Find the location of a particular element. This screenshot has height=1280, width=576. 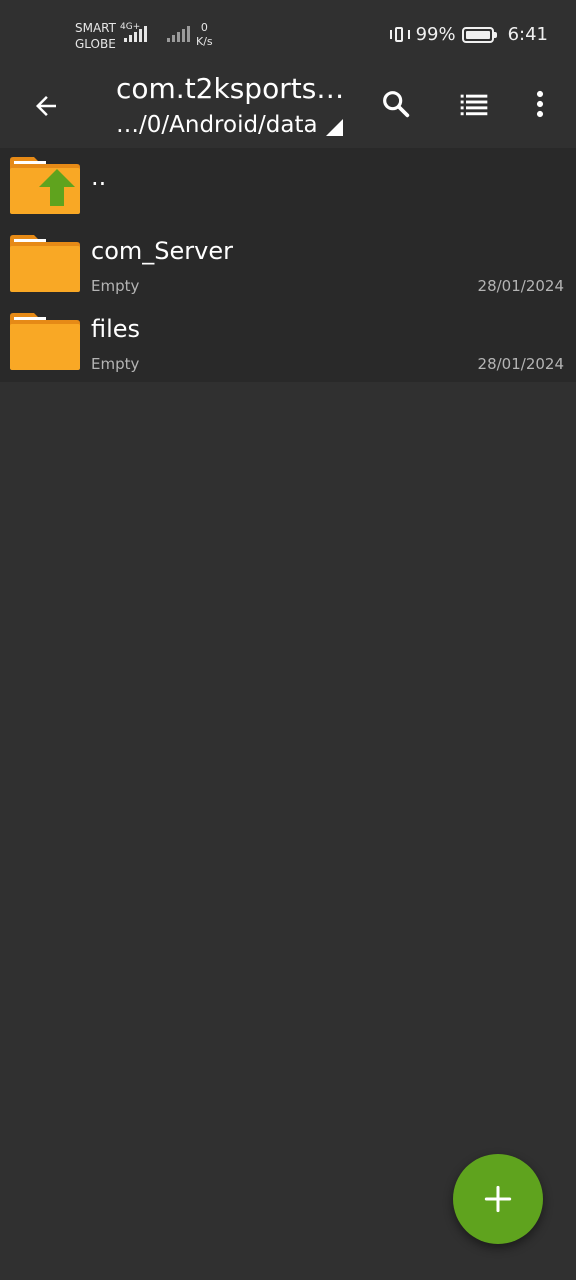

list-item: com_Server Empty 28/01/2024 is located at coordinates (288, 265).